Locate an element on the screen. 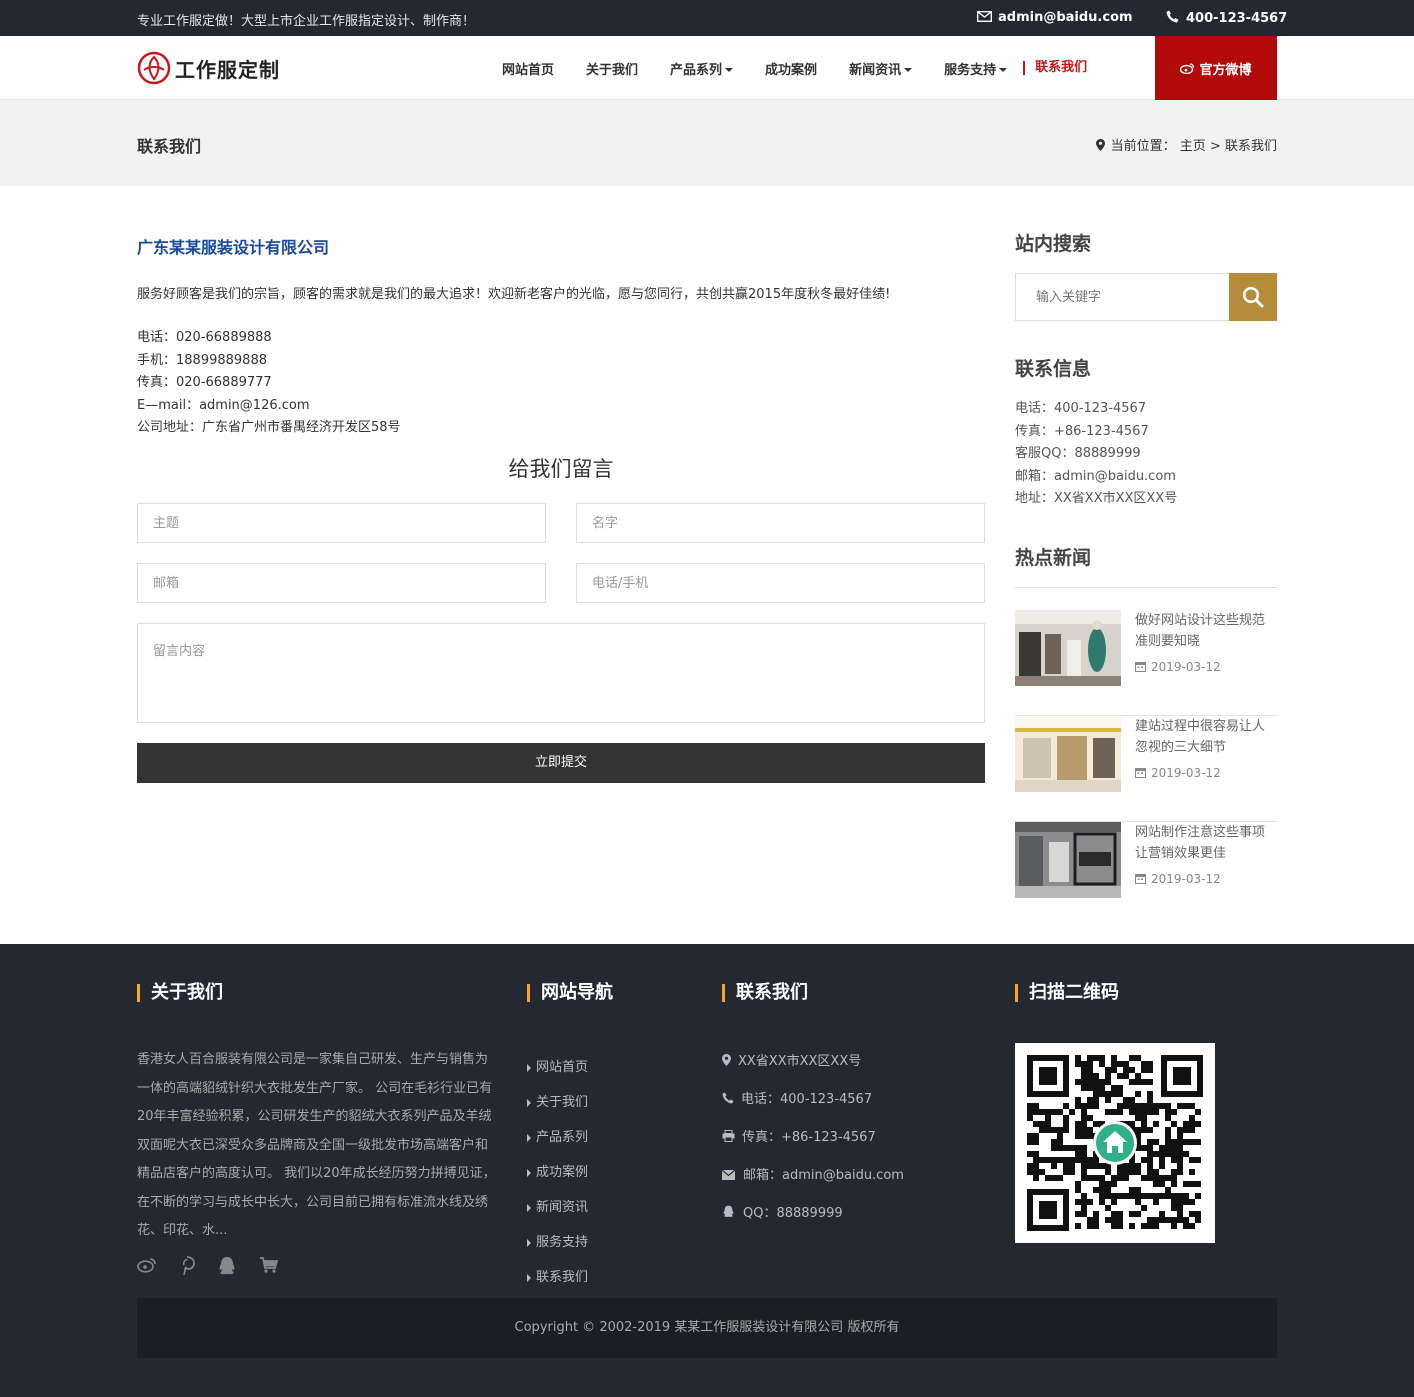 Image resolution: width=1414 pixels, height=1397 pixels. page-title: 联系我们 is located at coordinates (169, 146).